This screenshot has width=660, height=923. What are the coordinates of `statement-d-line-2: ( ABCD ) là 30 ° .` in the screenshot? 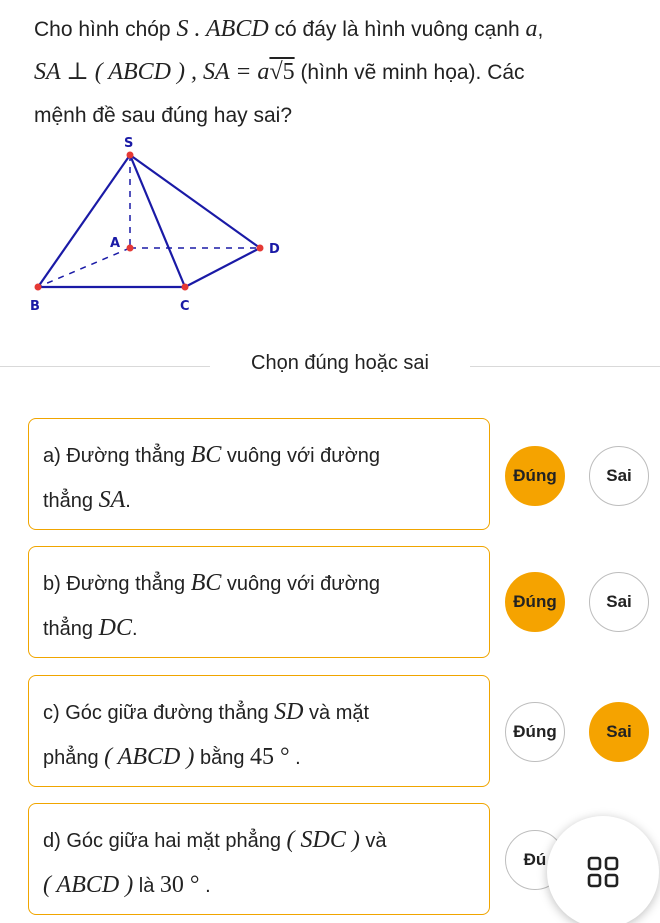 It's located at (127, 885).